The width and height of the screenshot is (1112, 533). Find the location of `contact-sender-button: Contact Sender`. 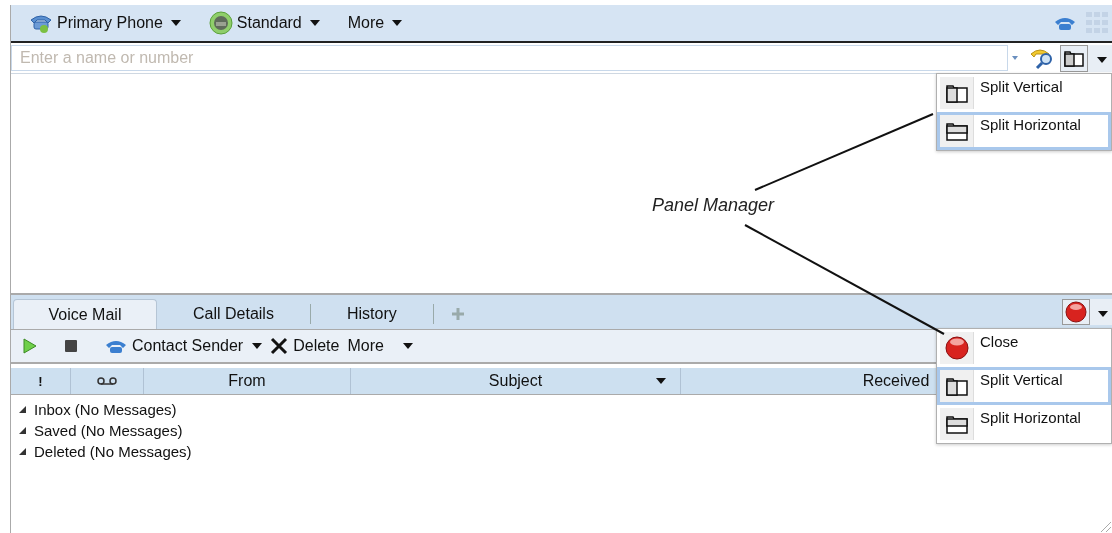

contact-sender-button: Contact Sender is located at coordinates (184, 346).